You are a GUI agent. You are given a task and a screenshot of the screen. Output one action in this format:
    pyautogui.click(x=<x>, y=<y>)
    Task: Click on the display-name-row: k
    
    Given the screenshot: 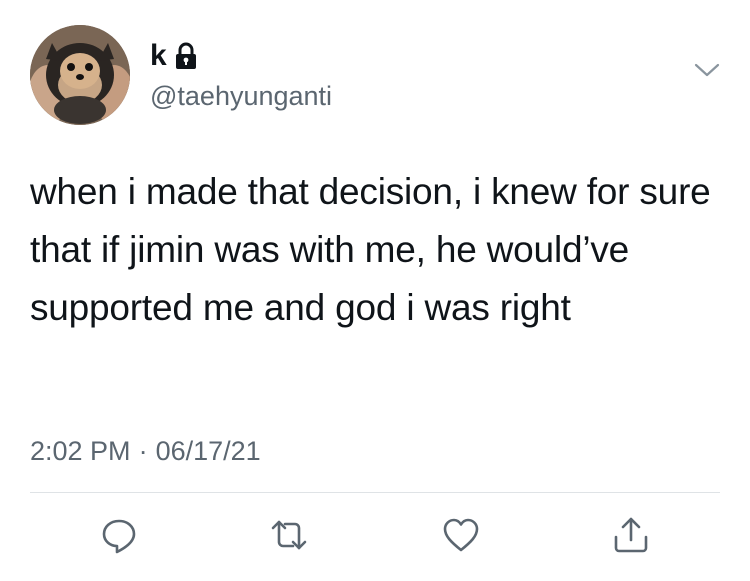 What is the action you would take?
    pyautogui.click(x=174, y=56)
    